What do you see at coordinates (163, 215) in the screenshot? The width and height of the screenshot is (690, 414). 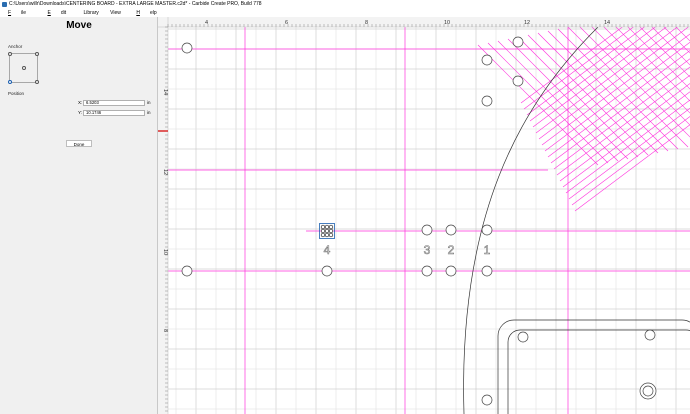 I see `left-ruler` at bounding box center [163, 215].